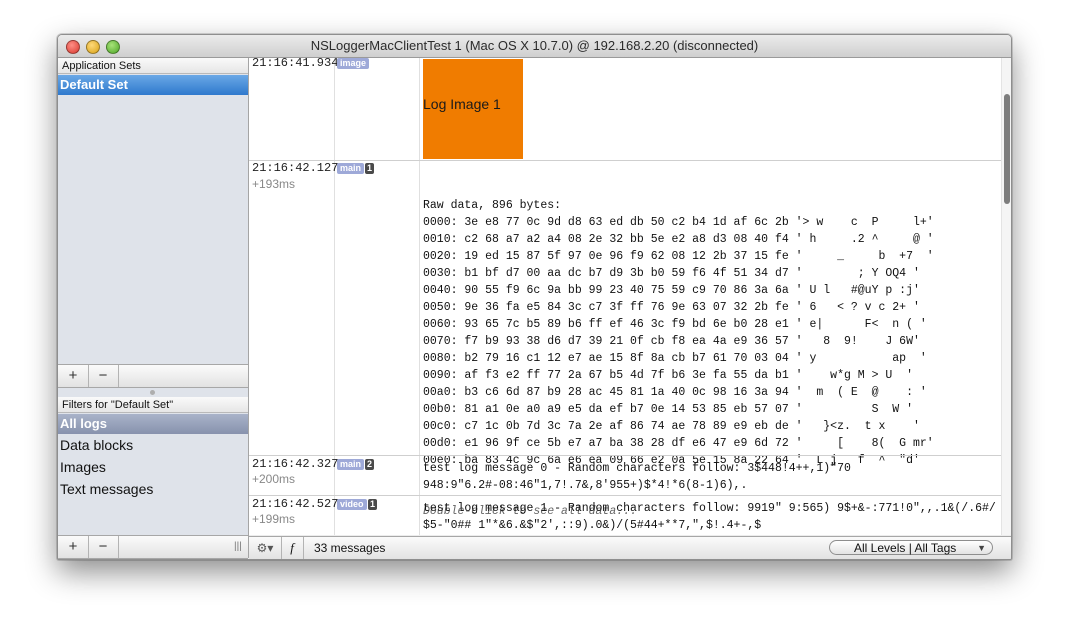 The image size is (1067, 636). I want to click on log-timestamp: 21:16:42.327, so click(295, 464).